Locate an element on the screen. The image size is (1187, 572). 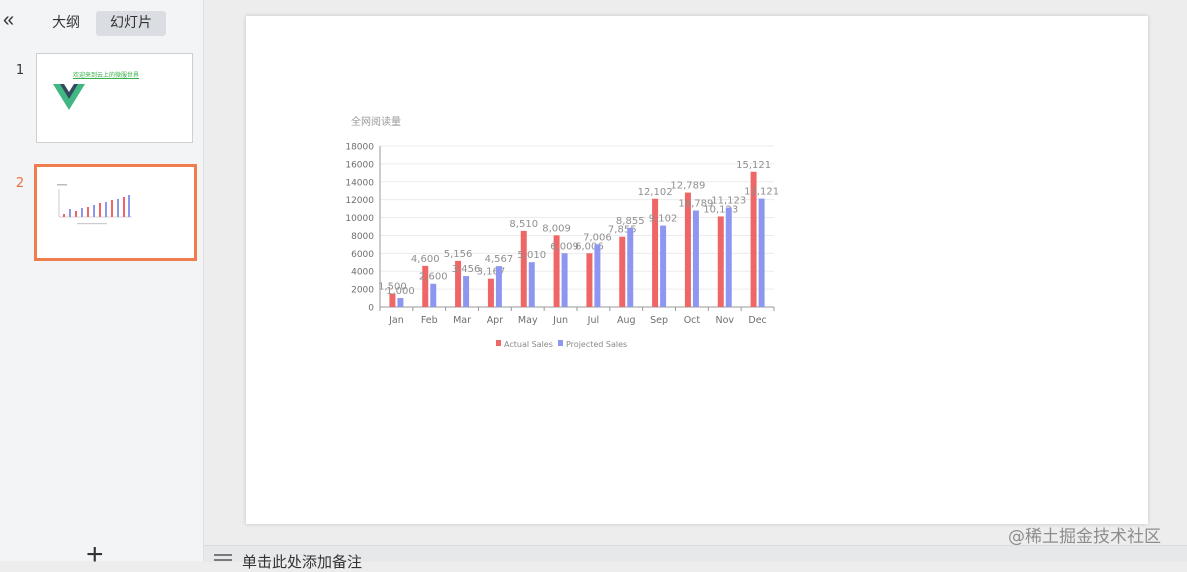
x-tick-label: Jun is located at coordinates (560, 320).